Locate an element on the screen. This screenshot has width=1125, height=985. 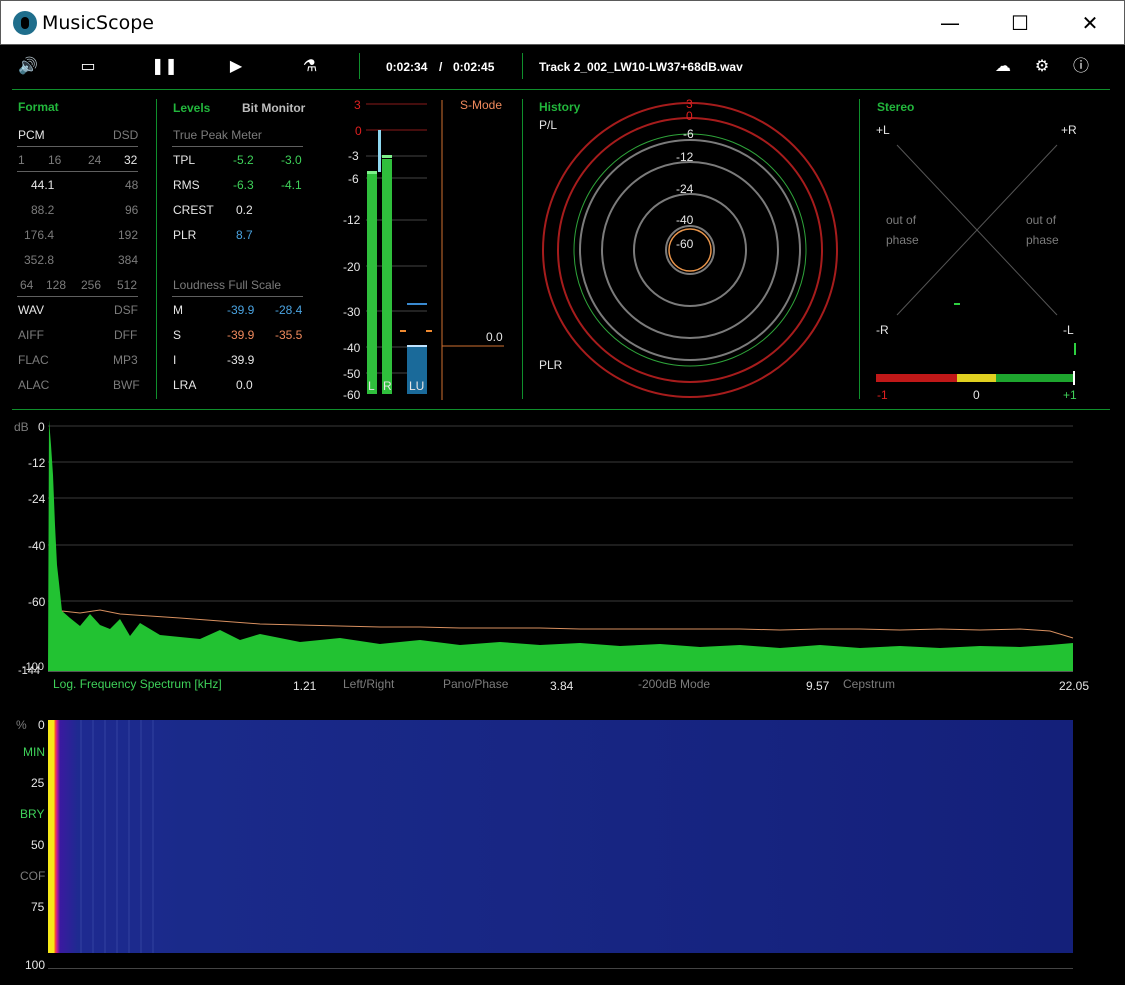
tpl-label: TPL is located at coordinates (184, 160).